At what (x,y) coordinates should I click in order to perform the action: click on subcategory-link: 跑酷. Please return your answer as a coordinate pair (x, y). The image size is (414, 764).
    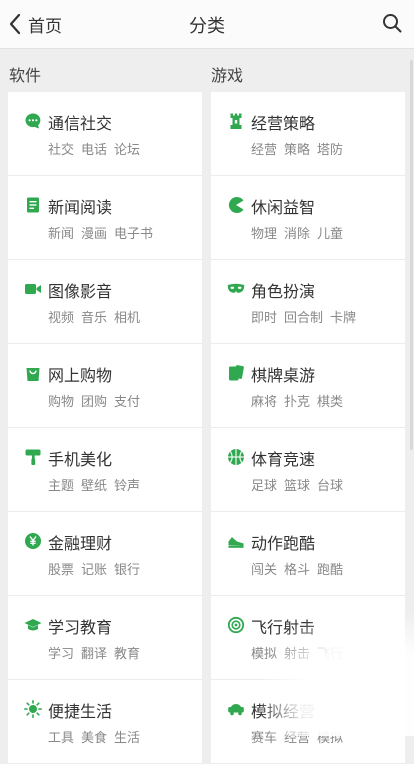
    Looking at the image, I should click on (330, 570).